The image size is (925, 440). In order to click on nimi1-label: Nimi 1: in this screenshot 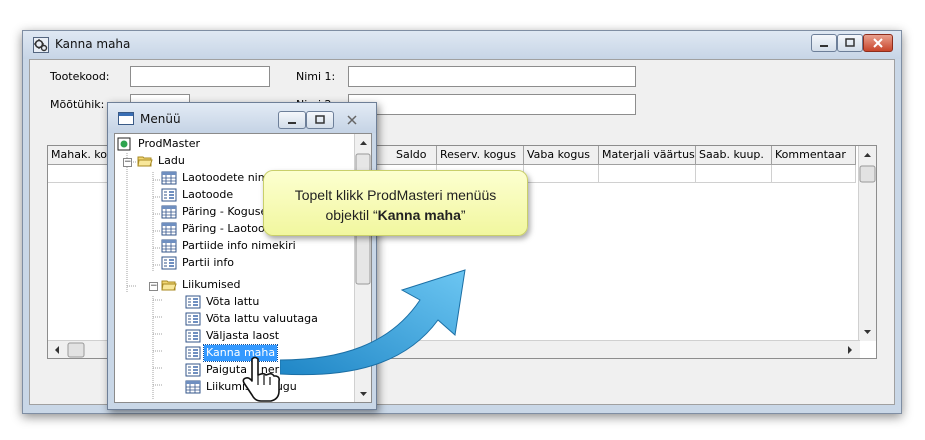, I will do `click(316, 76)`.